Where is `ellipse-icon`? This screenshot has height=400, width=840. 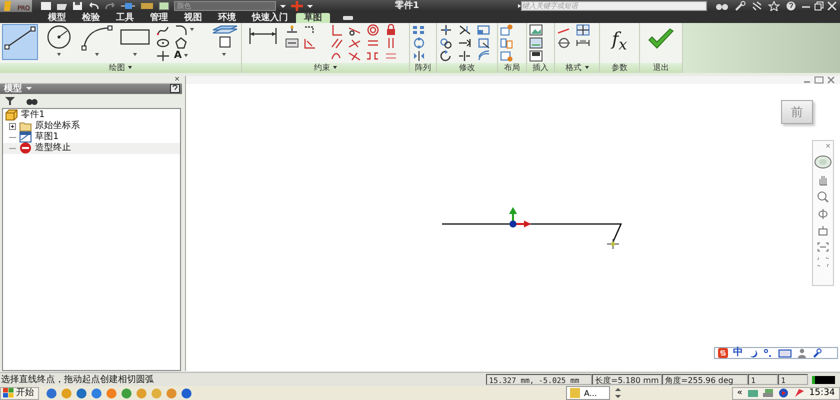 ellipse-icon is located at coordinates (163, 42).